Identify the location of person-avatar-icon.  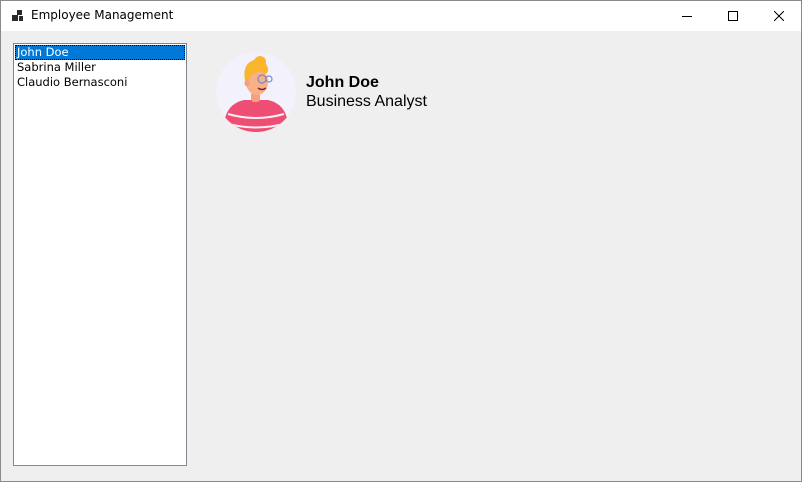
(256, 92).